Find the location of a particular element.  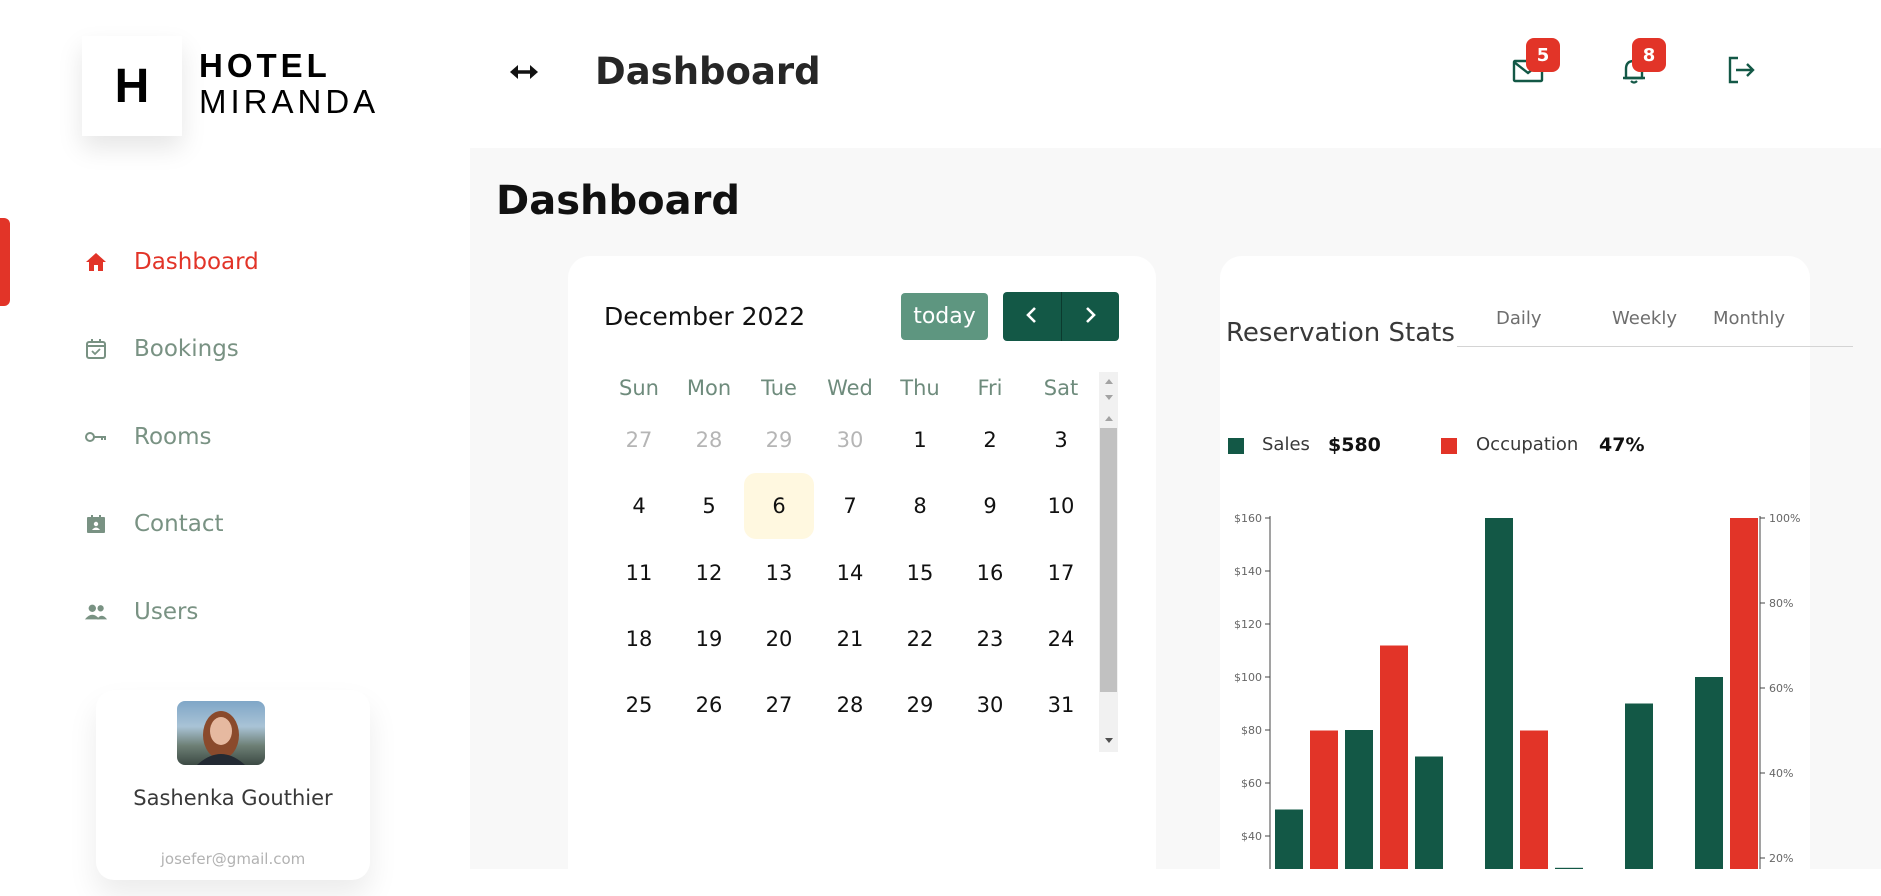

avatar is located at coordinates (221, 733).